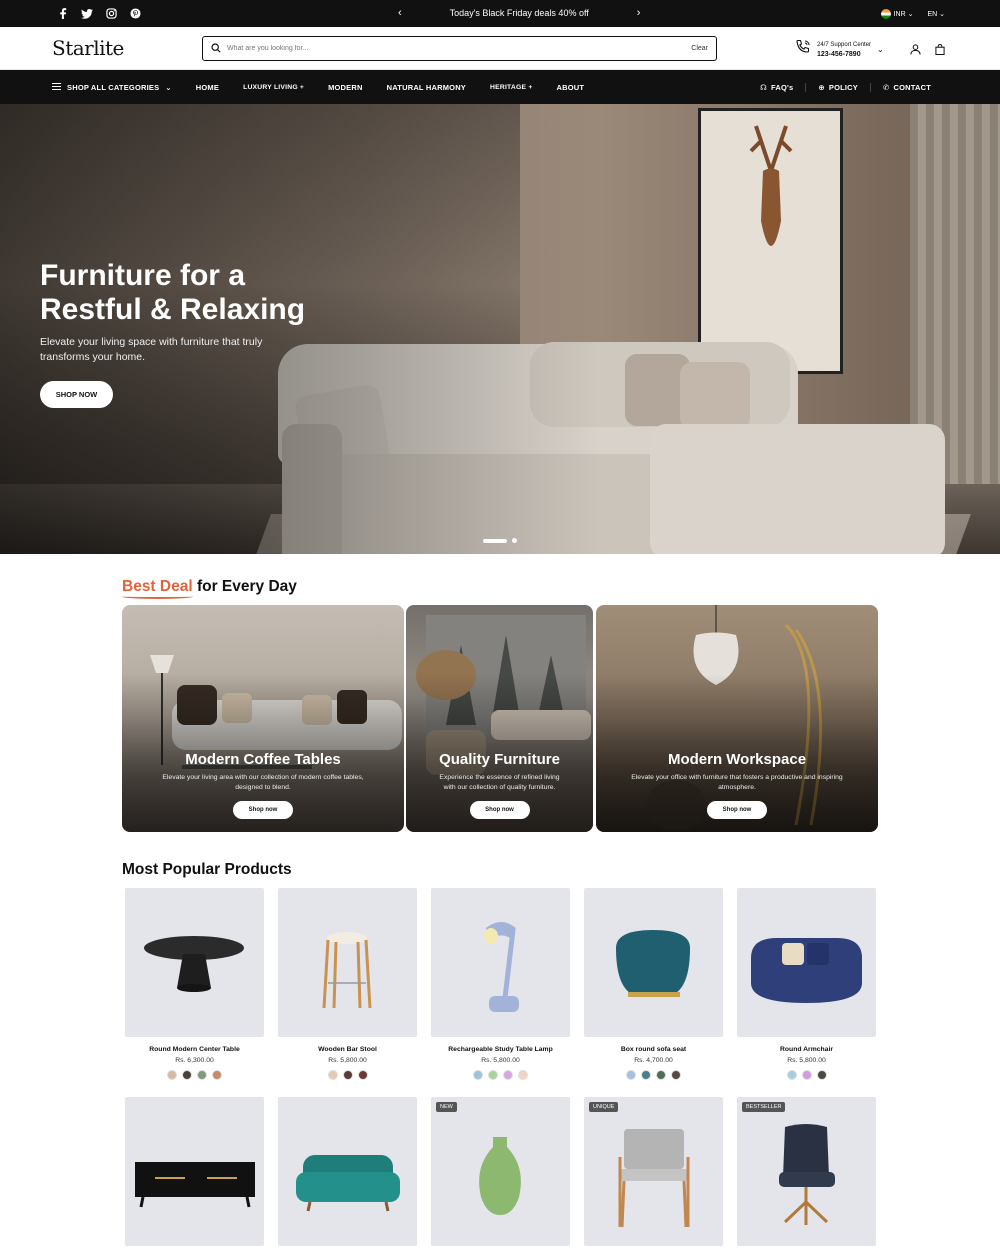  I want to click on product-image: BESTSELLER, so click(806, 1171).